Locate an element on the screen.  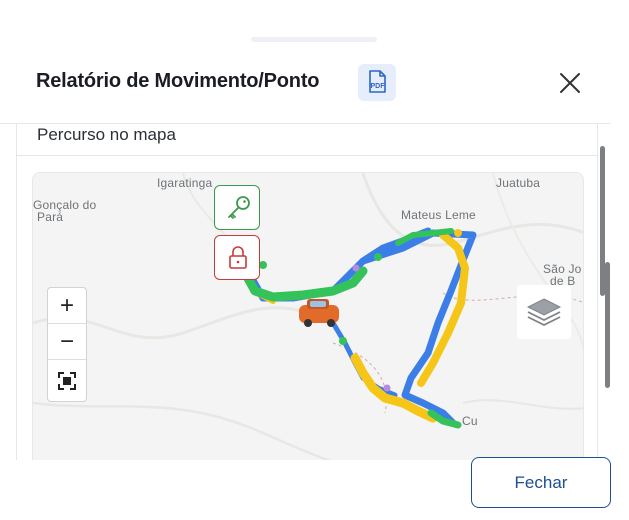
modal-header: Relatório de Movimento/Ponto PDF is located at coordinates (314, 83).